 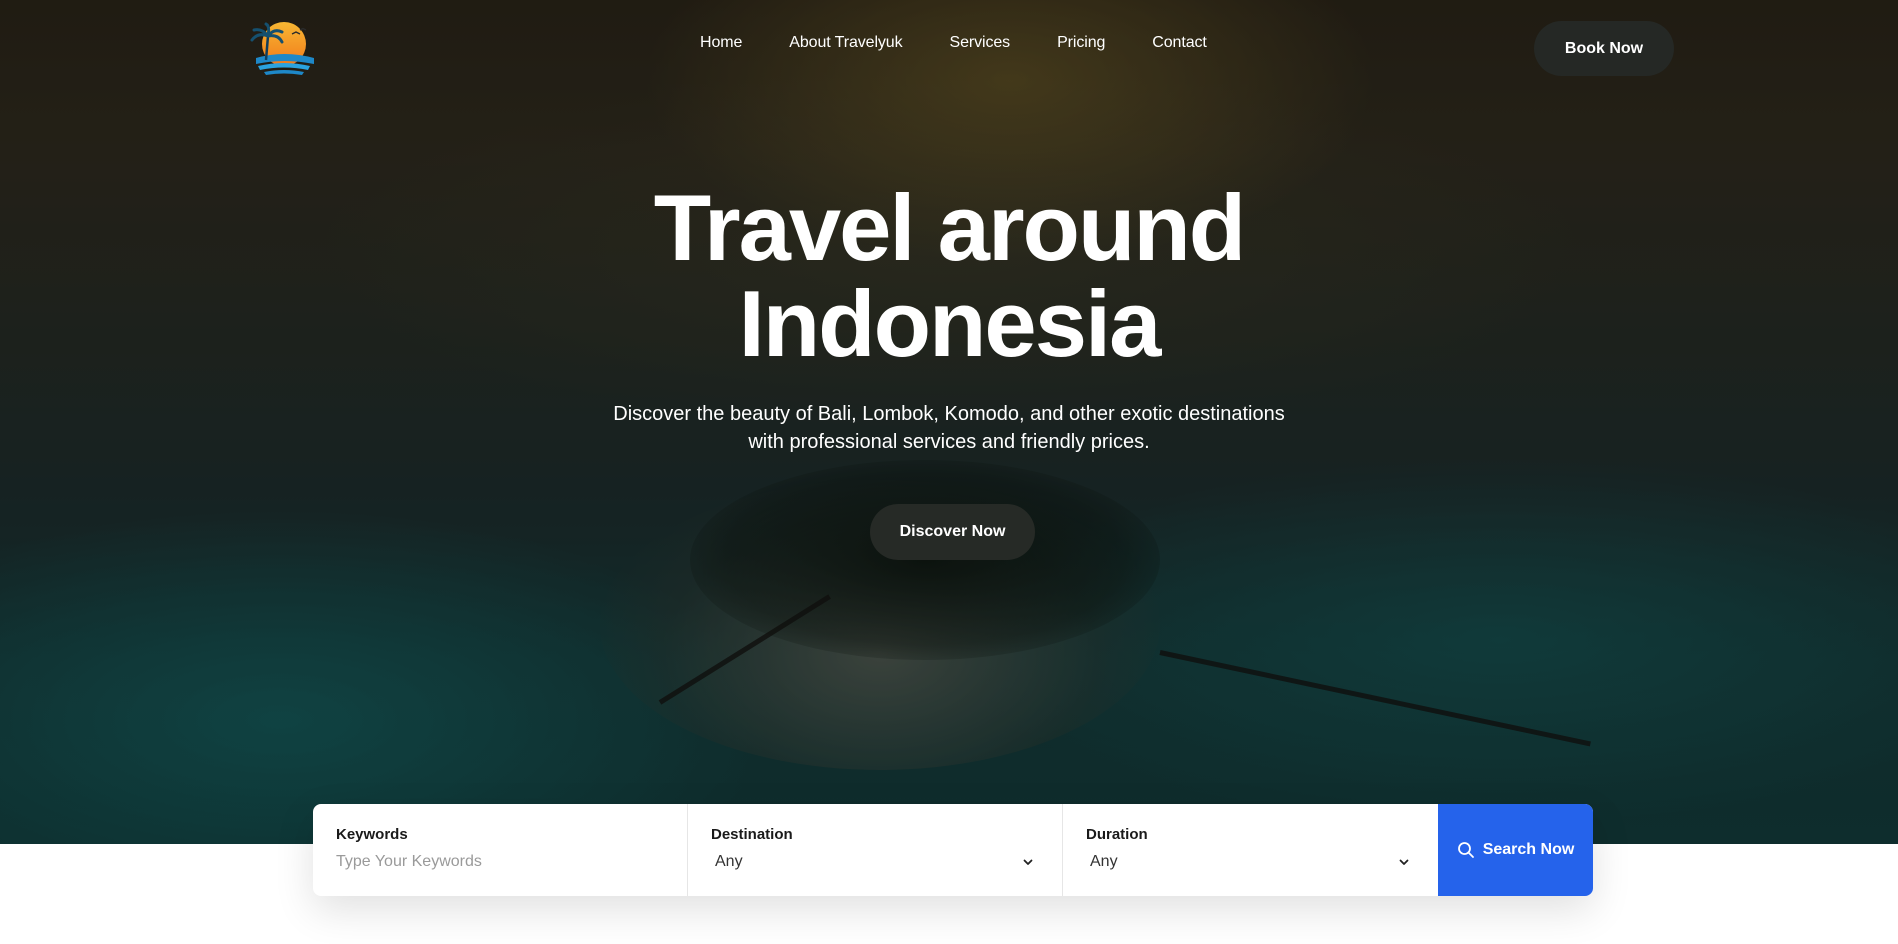 I want to click on nav-item-home: Home, so click(x=721, y=43).